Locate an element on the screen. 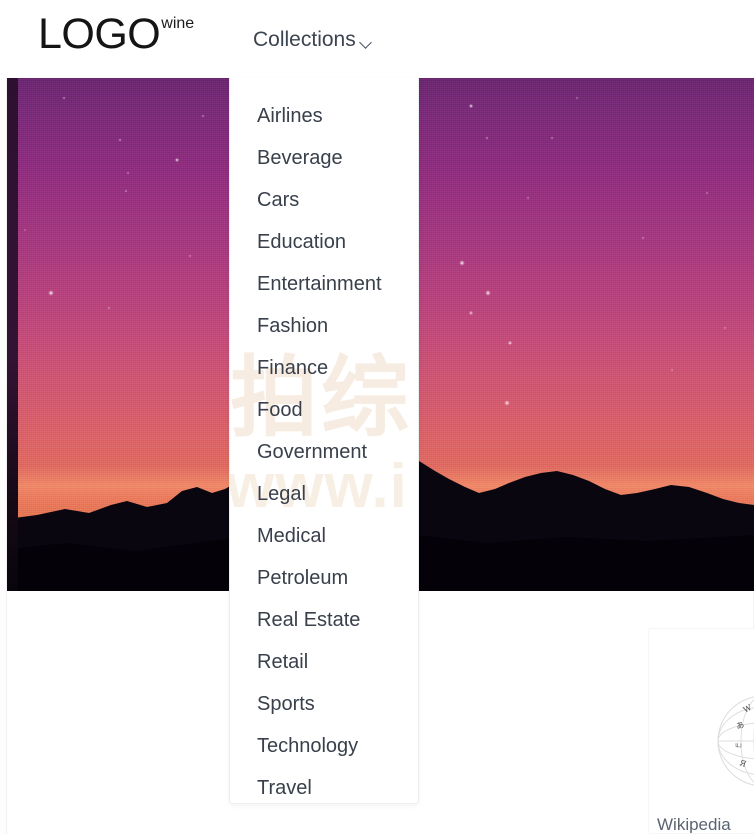  menu-item-travel: Travel is located at coordinates (324, 785).